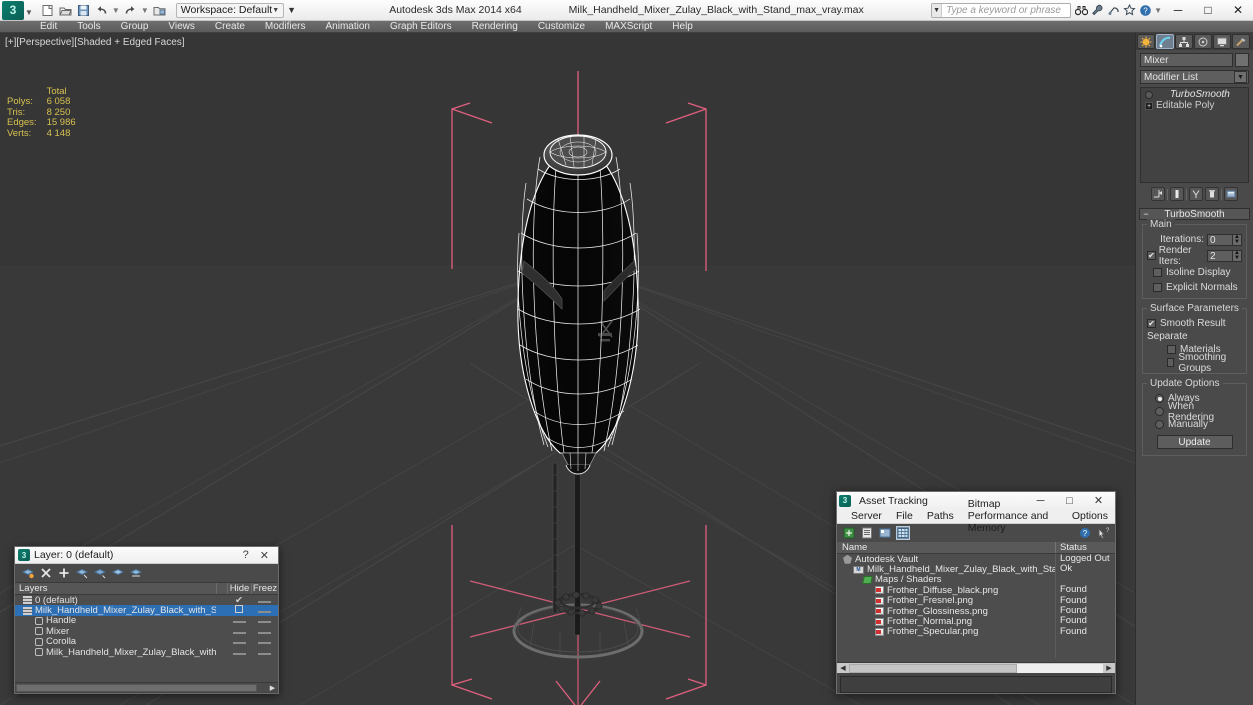 The height and width of the screenshot is (705, 1253). Describe the element at coordinates (933, 668) in the screenshot. I see `asset-scroll-thumb` at that location.